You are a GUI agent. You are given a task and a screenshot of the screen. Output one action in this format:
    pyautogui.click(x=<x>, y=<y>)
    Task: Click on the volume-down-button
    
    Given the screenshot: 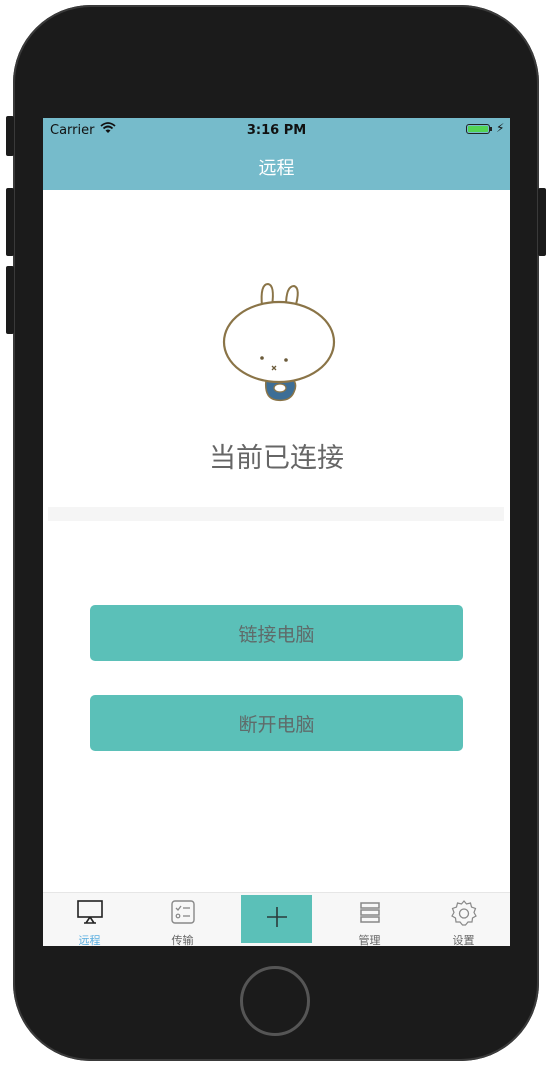 What is the action you would take?
    pyautogui.click(x=10, y=300)
    